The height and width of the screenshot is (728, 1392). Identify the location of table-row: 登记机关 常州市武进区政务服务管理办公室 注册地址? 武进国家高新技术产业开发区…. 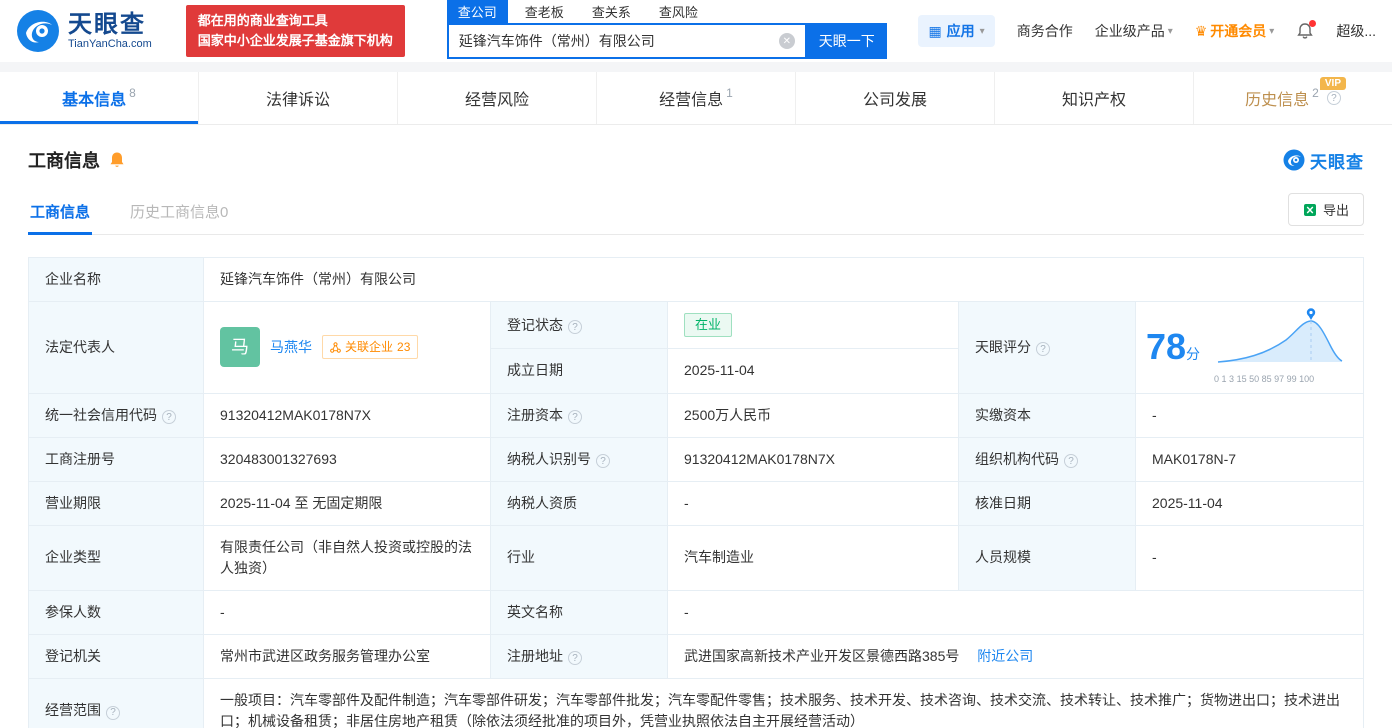
(696, 656).